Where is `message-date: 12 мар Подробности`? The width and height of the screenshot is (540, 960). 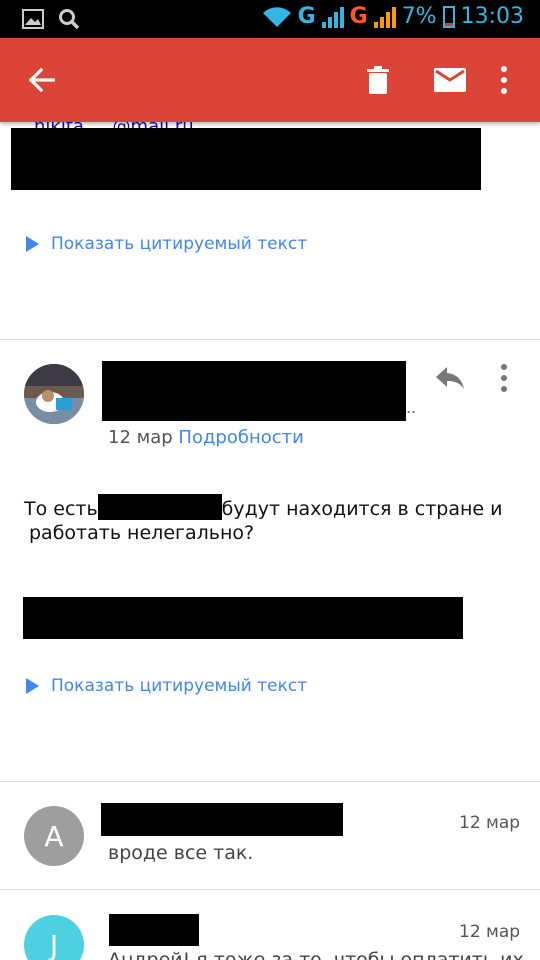
message-date: 12 мар Подробности is located at coordinates (206, 437).